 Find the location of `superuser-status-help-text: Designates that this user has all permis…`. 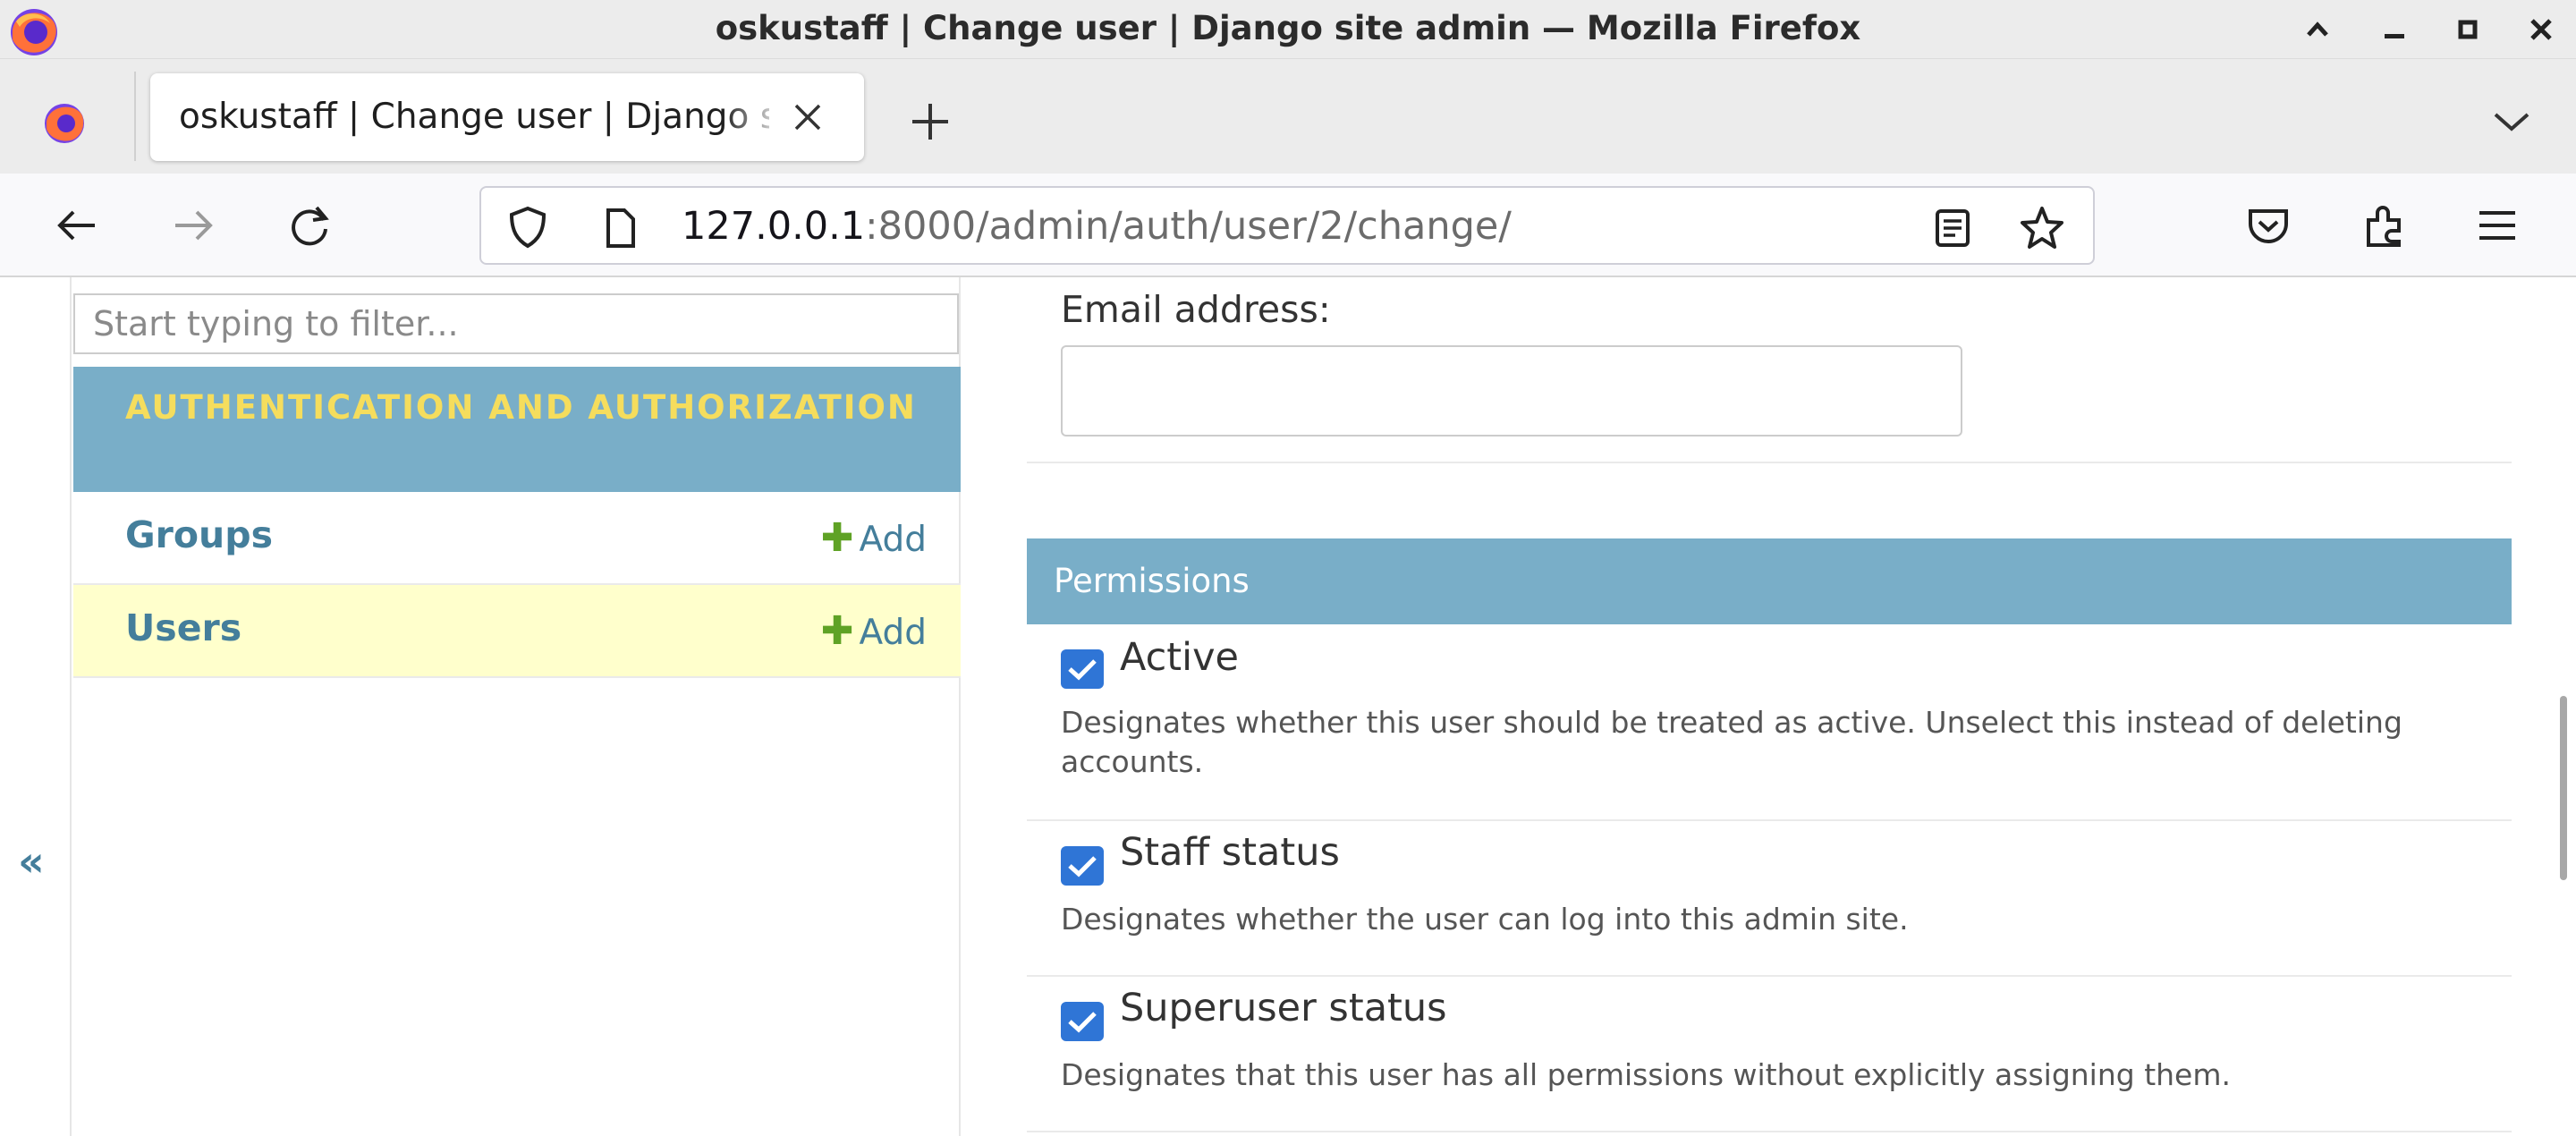

superuser-status-help-text: Designates that this user has all permis… is located at coordinates (1646, 1074).